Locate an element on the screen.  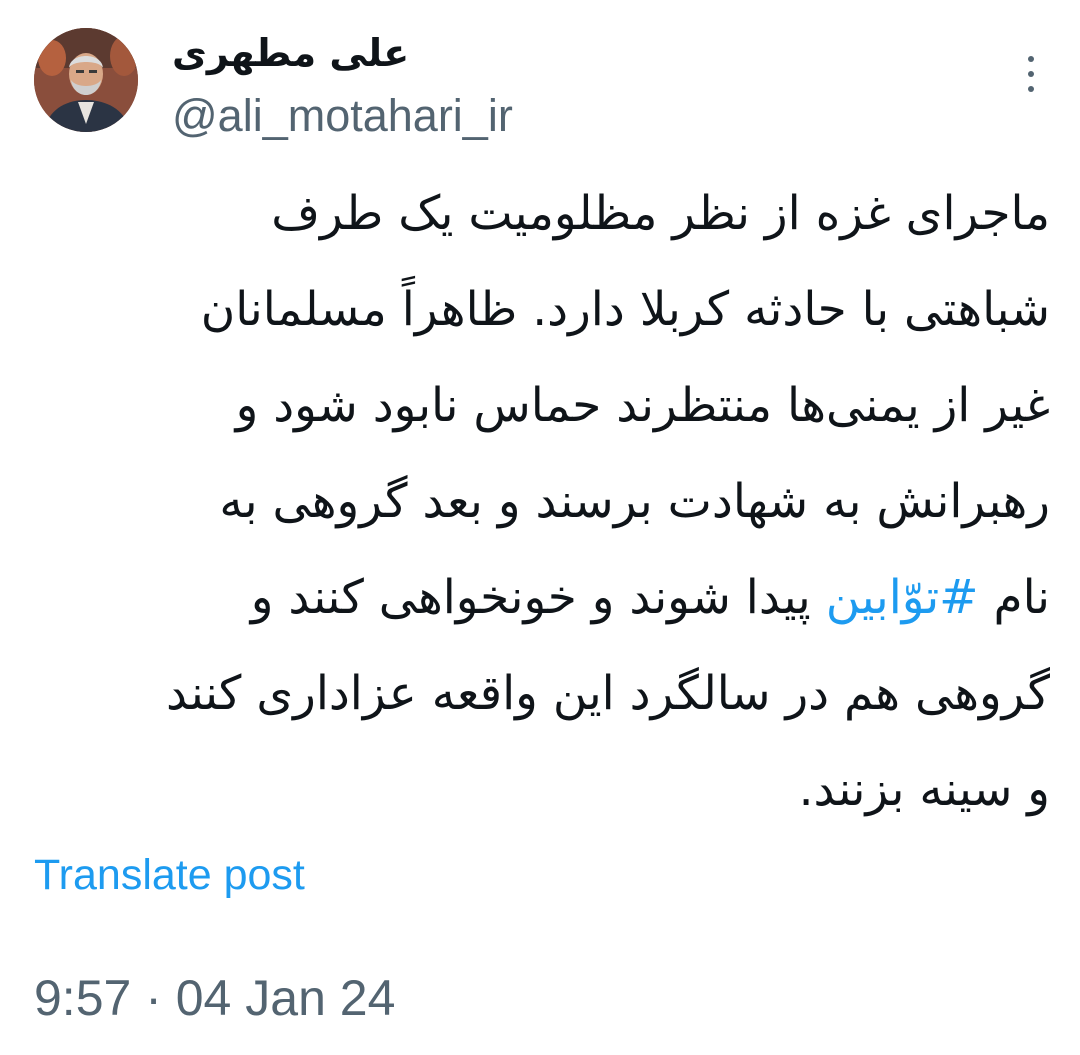
tweet-text-segment: غیر از یمنی‌ها منتظرند حماس نابود شود و is located at coordinates (642, 405).